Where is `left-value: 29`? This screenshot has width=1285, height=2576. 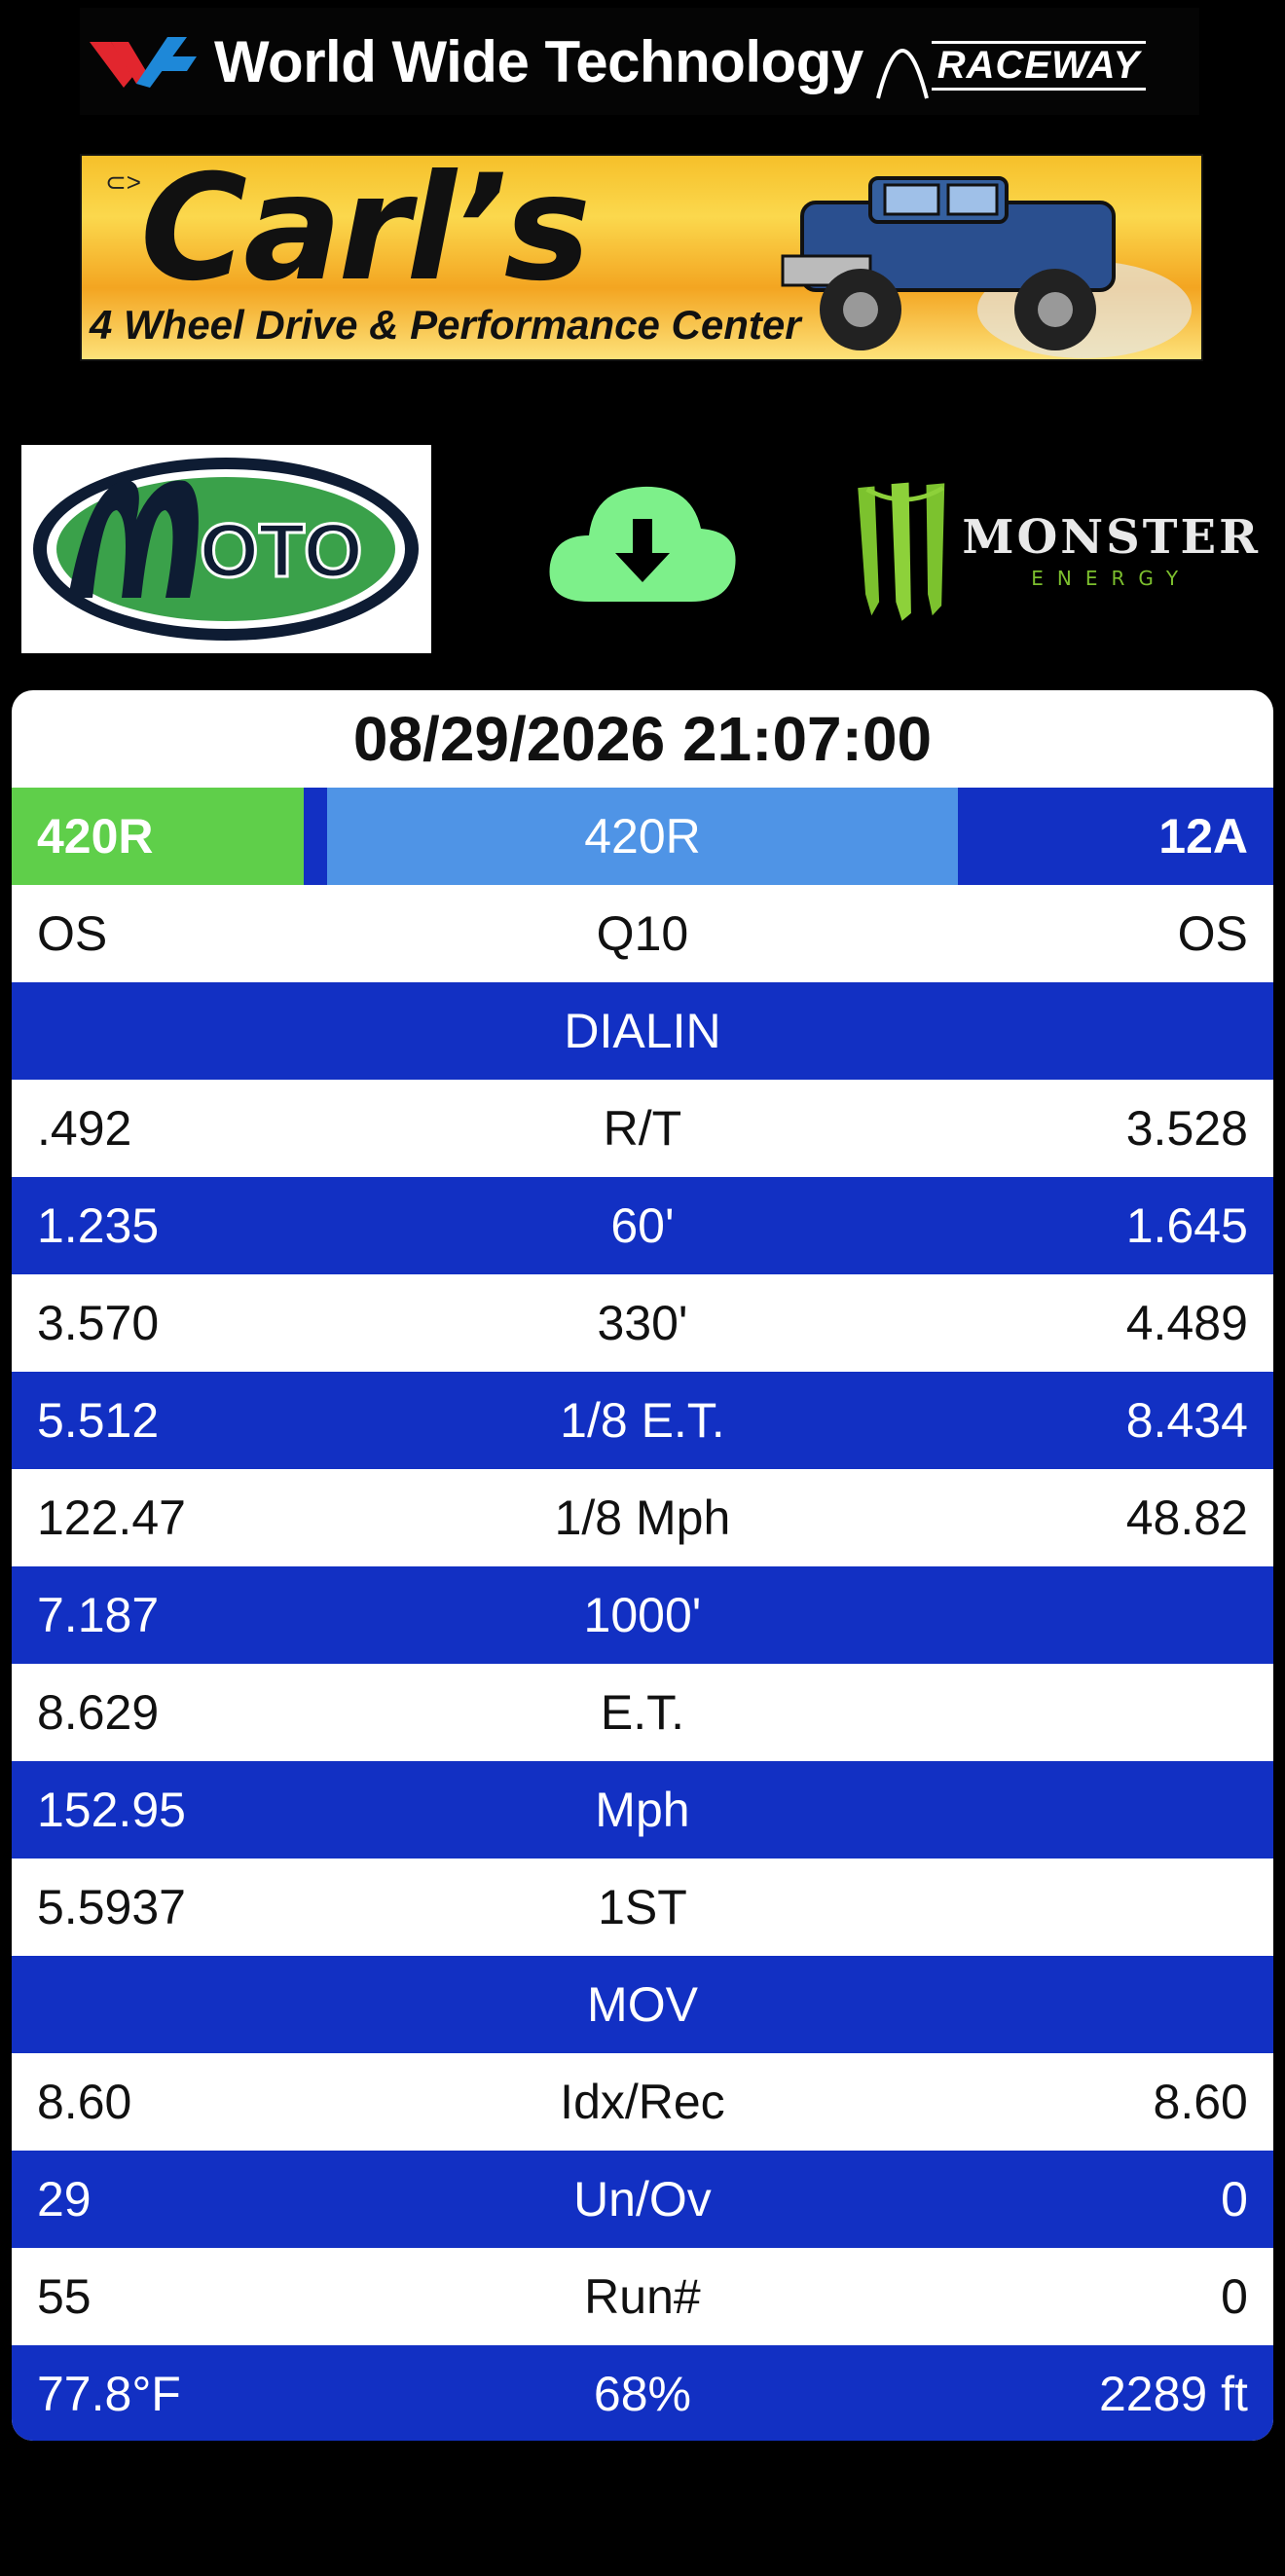 left-value: 29 is located at coordinates (64, 2199).